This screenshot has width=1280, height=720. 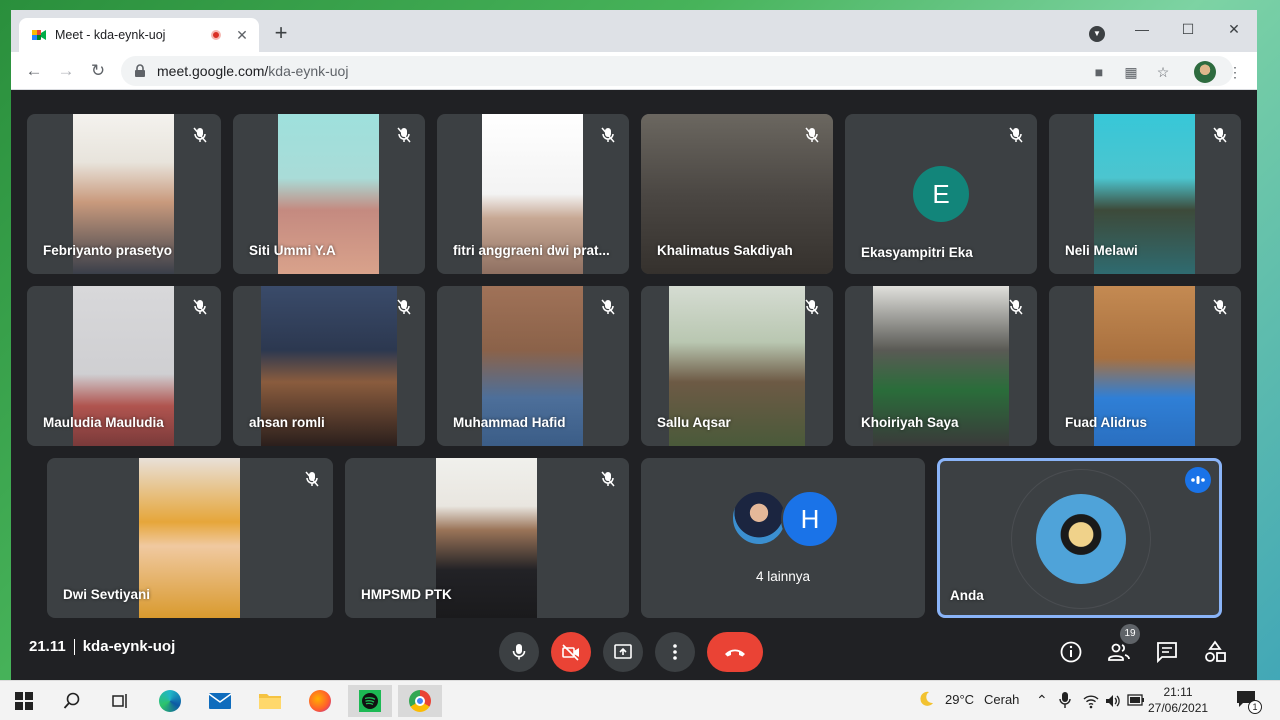 I want to click on meeting-code: kda-eynk-uoj, so click(x=129, y=646).